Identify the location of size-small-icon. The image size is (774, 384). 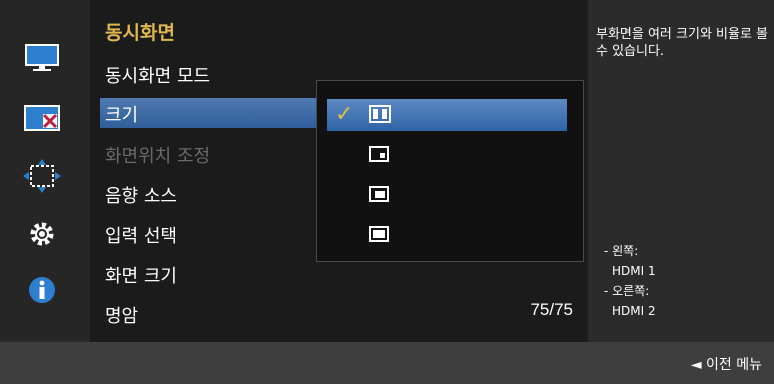
(379, 154).